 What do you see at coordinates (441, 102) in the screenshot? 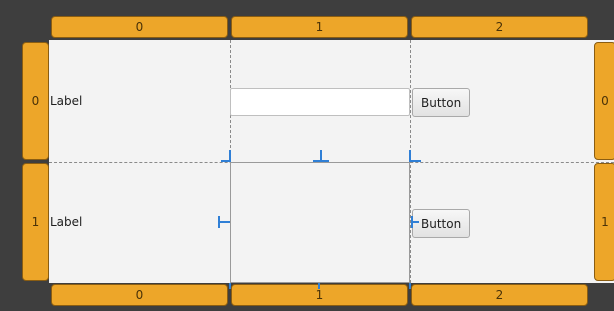
I see `row0-button: Button` at bounding box center [441, 102].